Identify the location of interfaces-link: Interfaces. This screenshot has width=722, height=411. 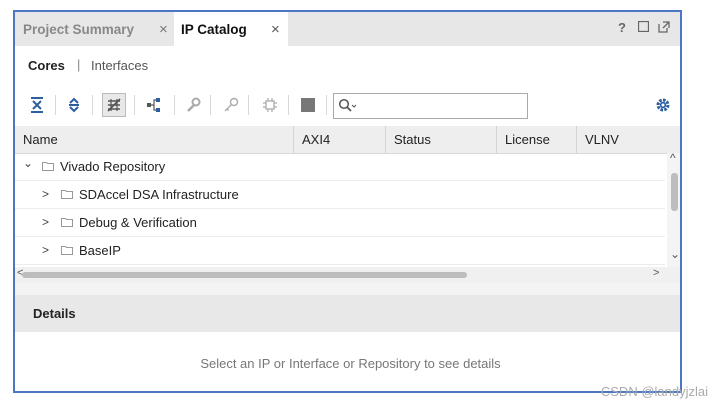
(119, 65).